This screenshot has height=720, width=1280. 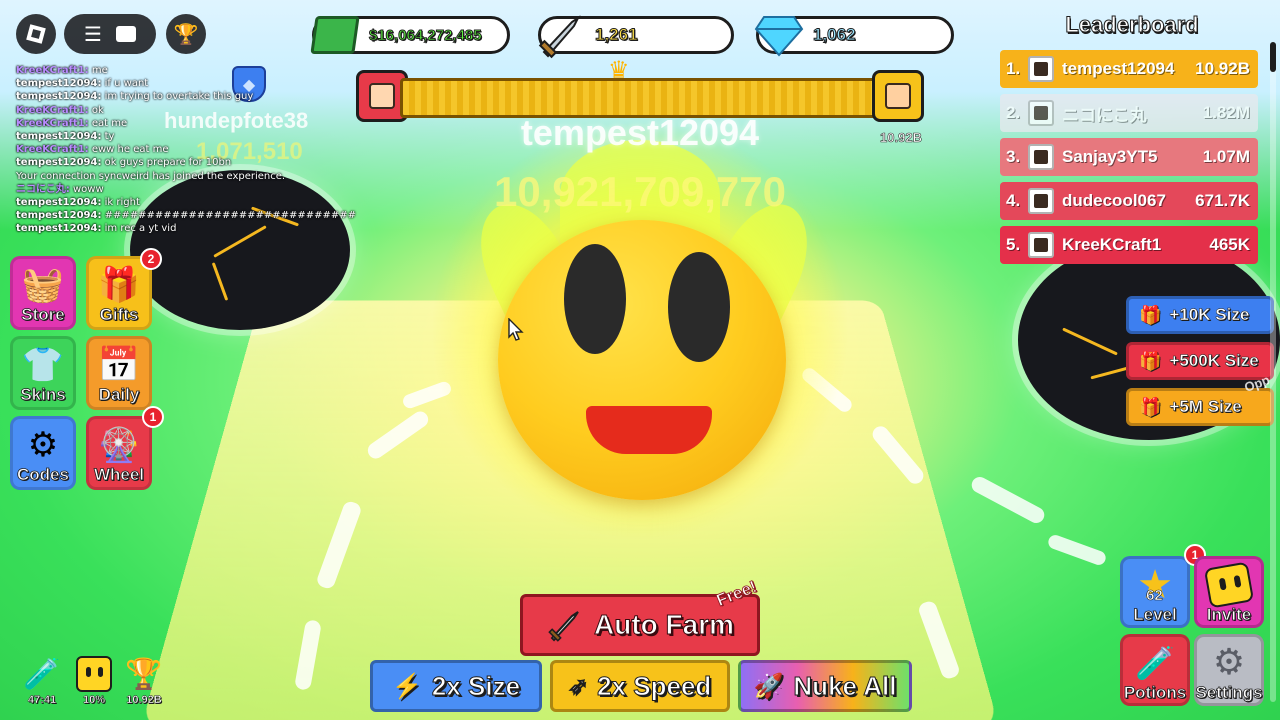 I want to click on auto-farm-label: Auto Farm, so click(x=664, y=625).